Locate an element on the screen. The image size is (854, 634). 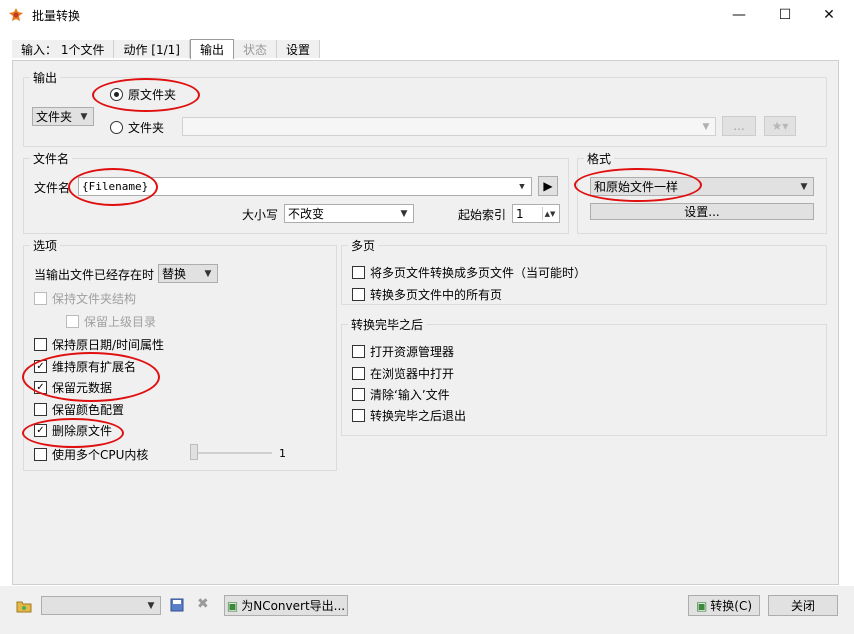
folder-type-select: 文件夹 ▼ is located at coordinates (63, 116).